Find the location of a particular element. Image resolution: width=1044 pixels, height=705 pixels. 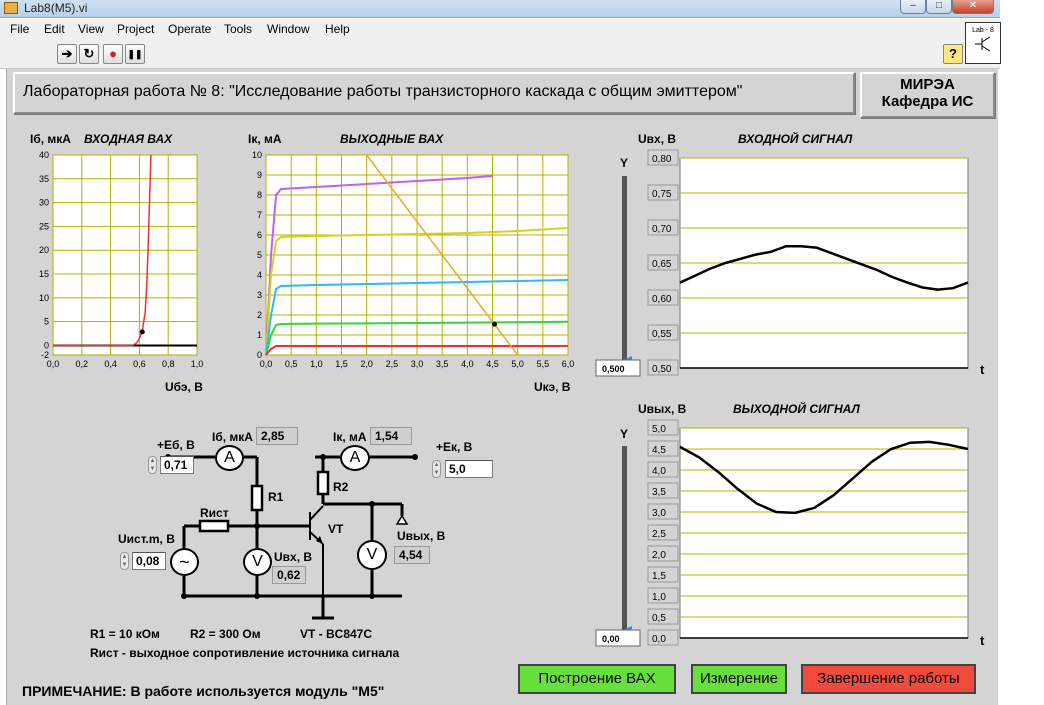

y-tick-label: 35 is located at coordinates (44, 179).